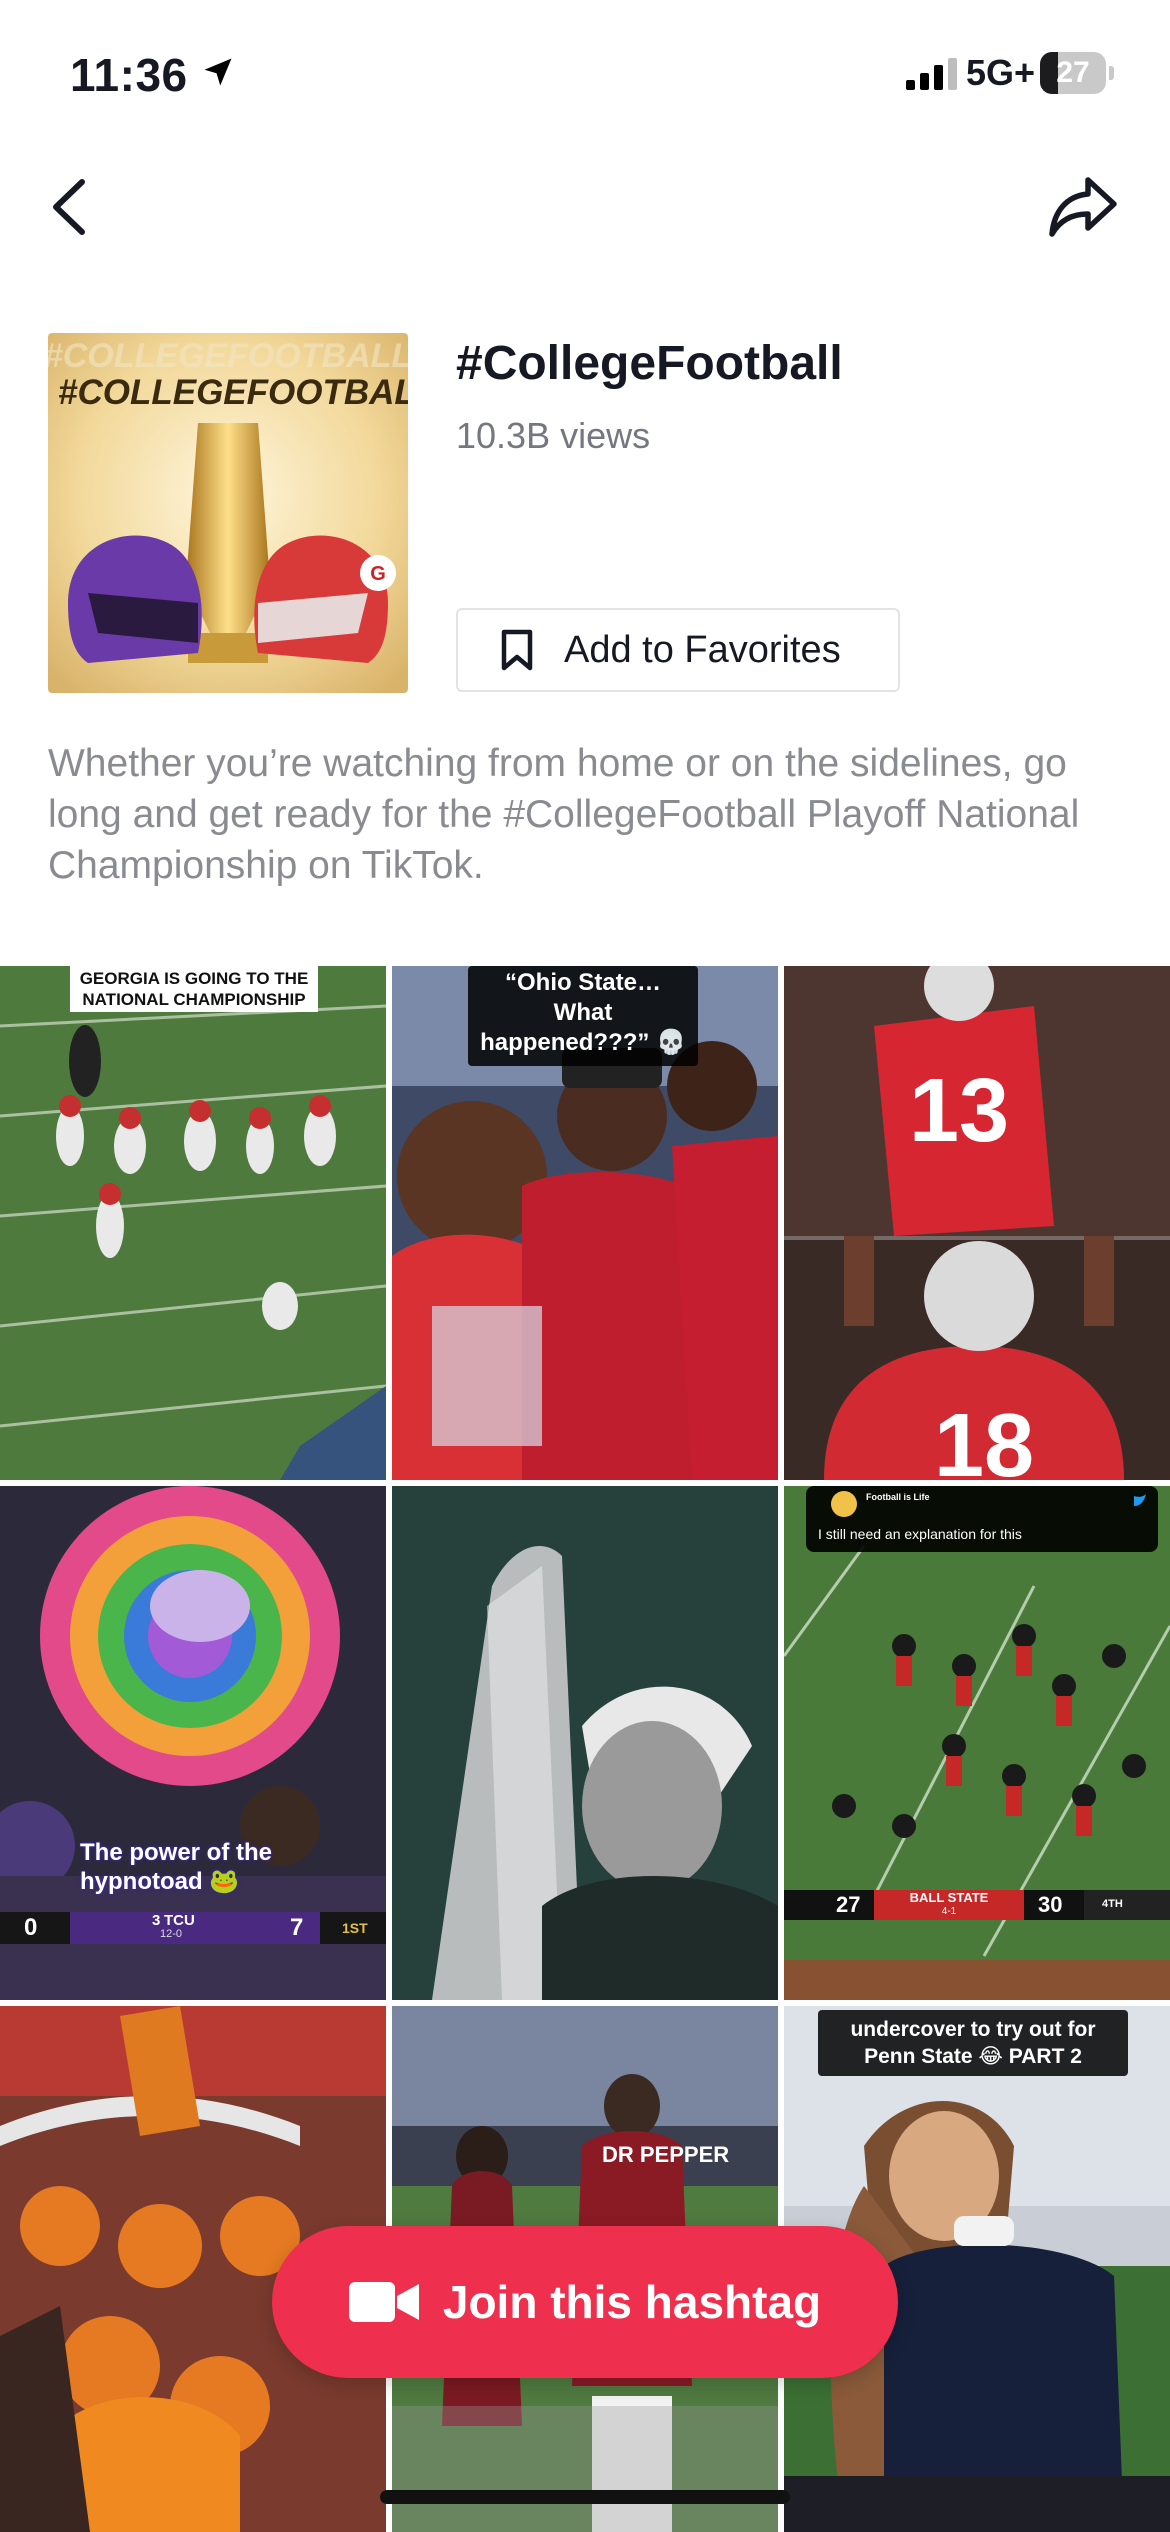 This screenshot has height=2532, width=1170. What do you see at coordinates (585, 1743) in the screenshot?
I see `video-thumbnail` at bounding box center [585, 1743].